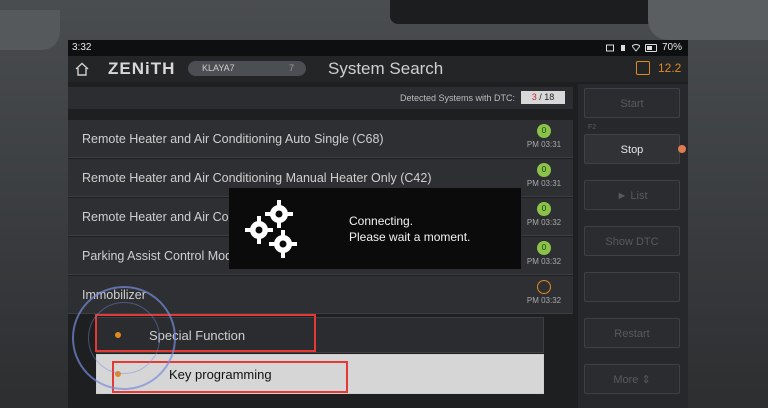  Describe the element at coordinates (142, 68) in the screenshot. I see `brand-logo: ZENiTH` at that location.